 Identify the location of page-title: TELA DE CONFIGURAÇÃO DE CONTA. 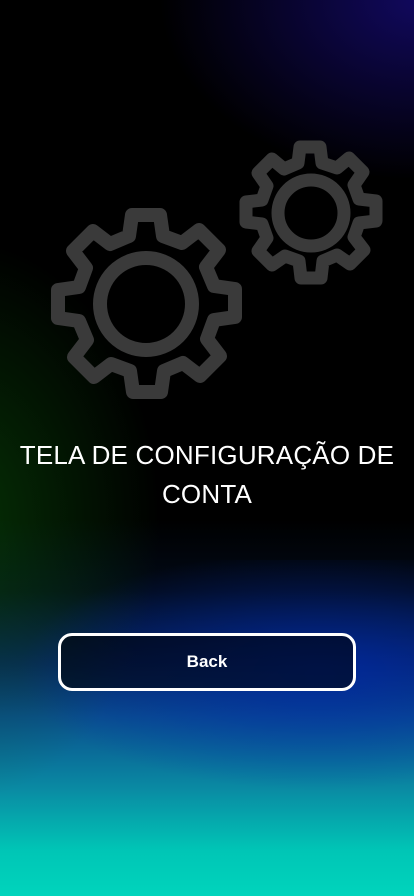
(207, 474).